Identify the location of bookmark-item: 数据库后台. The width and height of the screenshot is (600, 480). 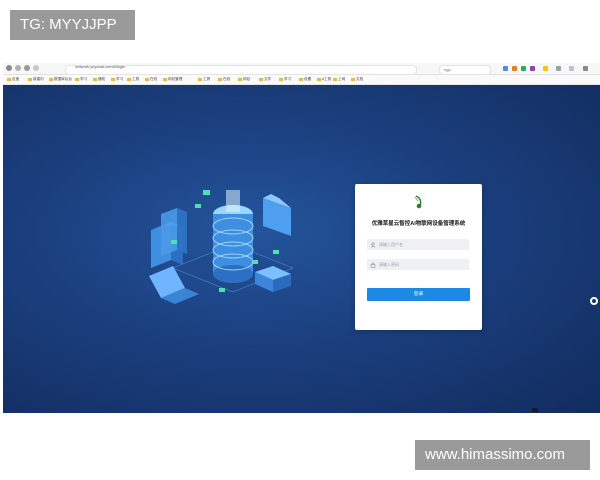
(60, 79).